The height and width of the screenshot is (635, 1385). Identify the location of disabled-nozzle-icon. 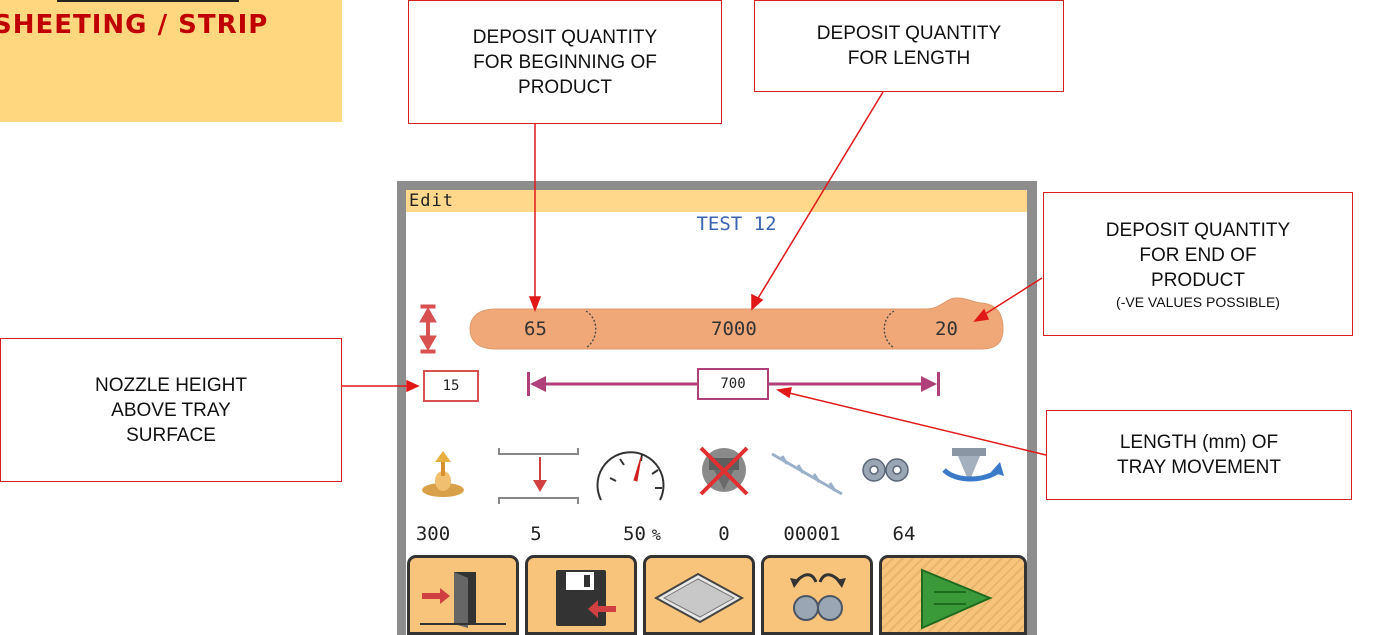
(724, 471).